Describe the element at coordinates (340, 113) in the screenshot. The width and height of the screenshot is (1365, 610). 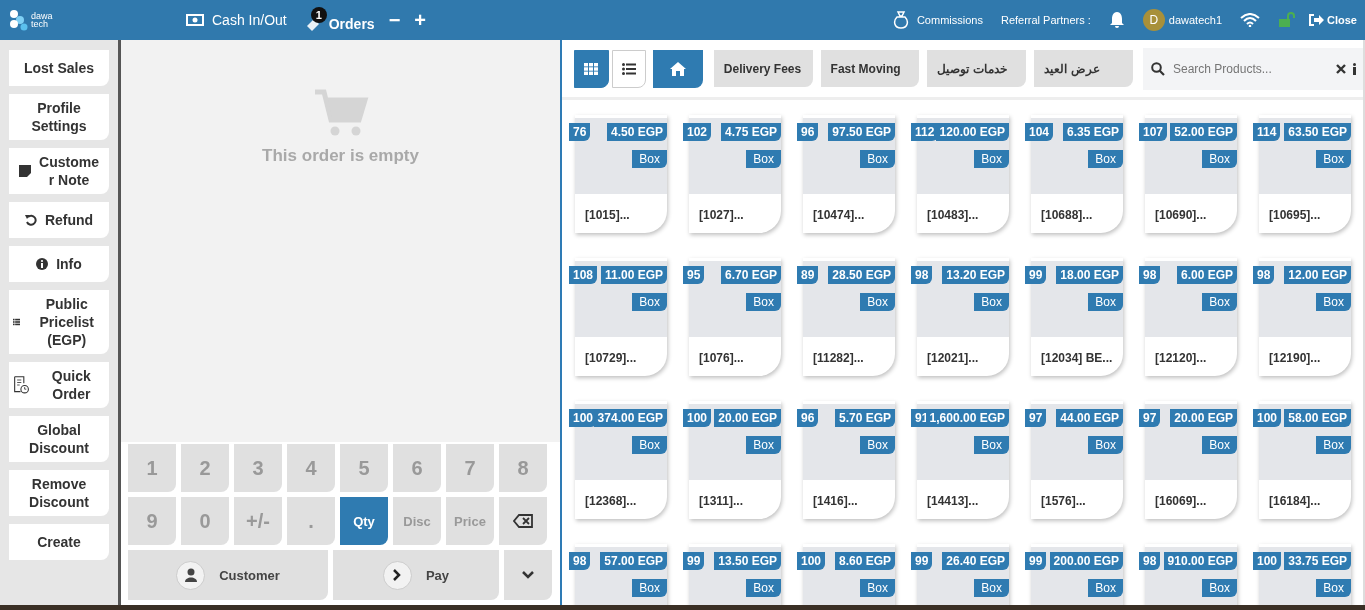
I see `cart-icon` at that location.